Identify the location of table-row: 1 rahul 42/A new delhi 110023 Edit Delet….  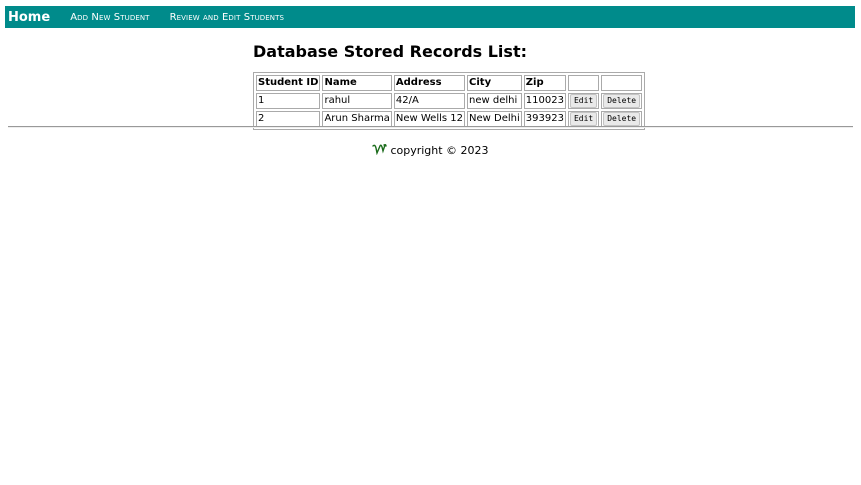
(449, 101).